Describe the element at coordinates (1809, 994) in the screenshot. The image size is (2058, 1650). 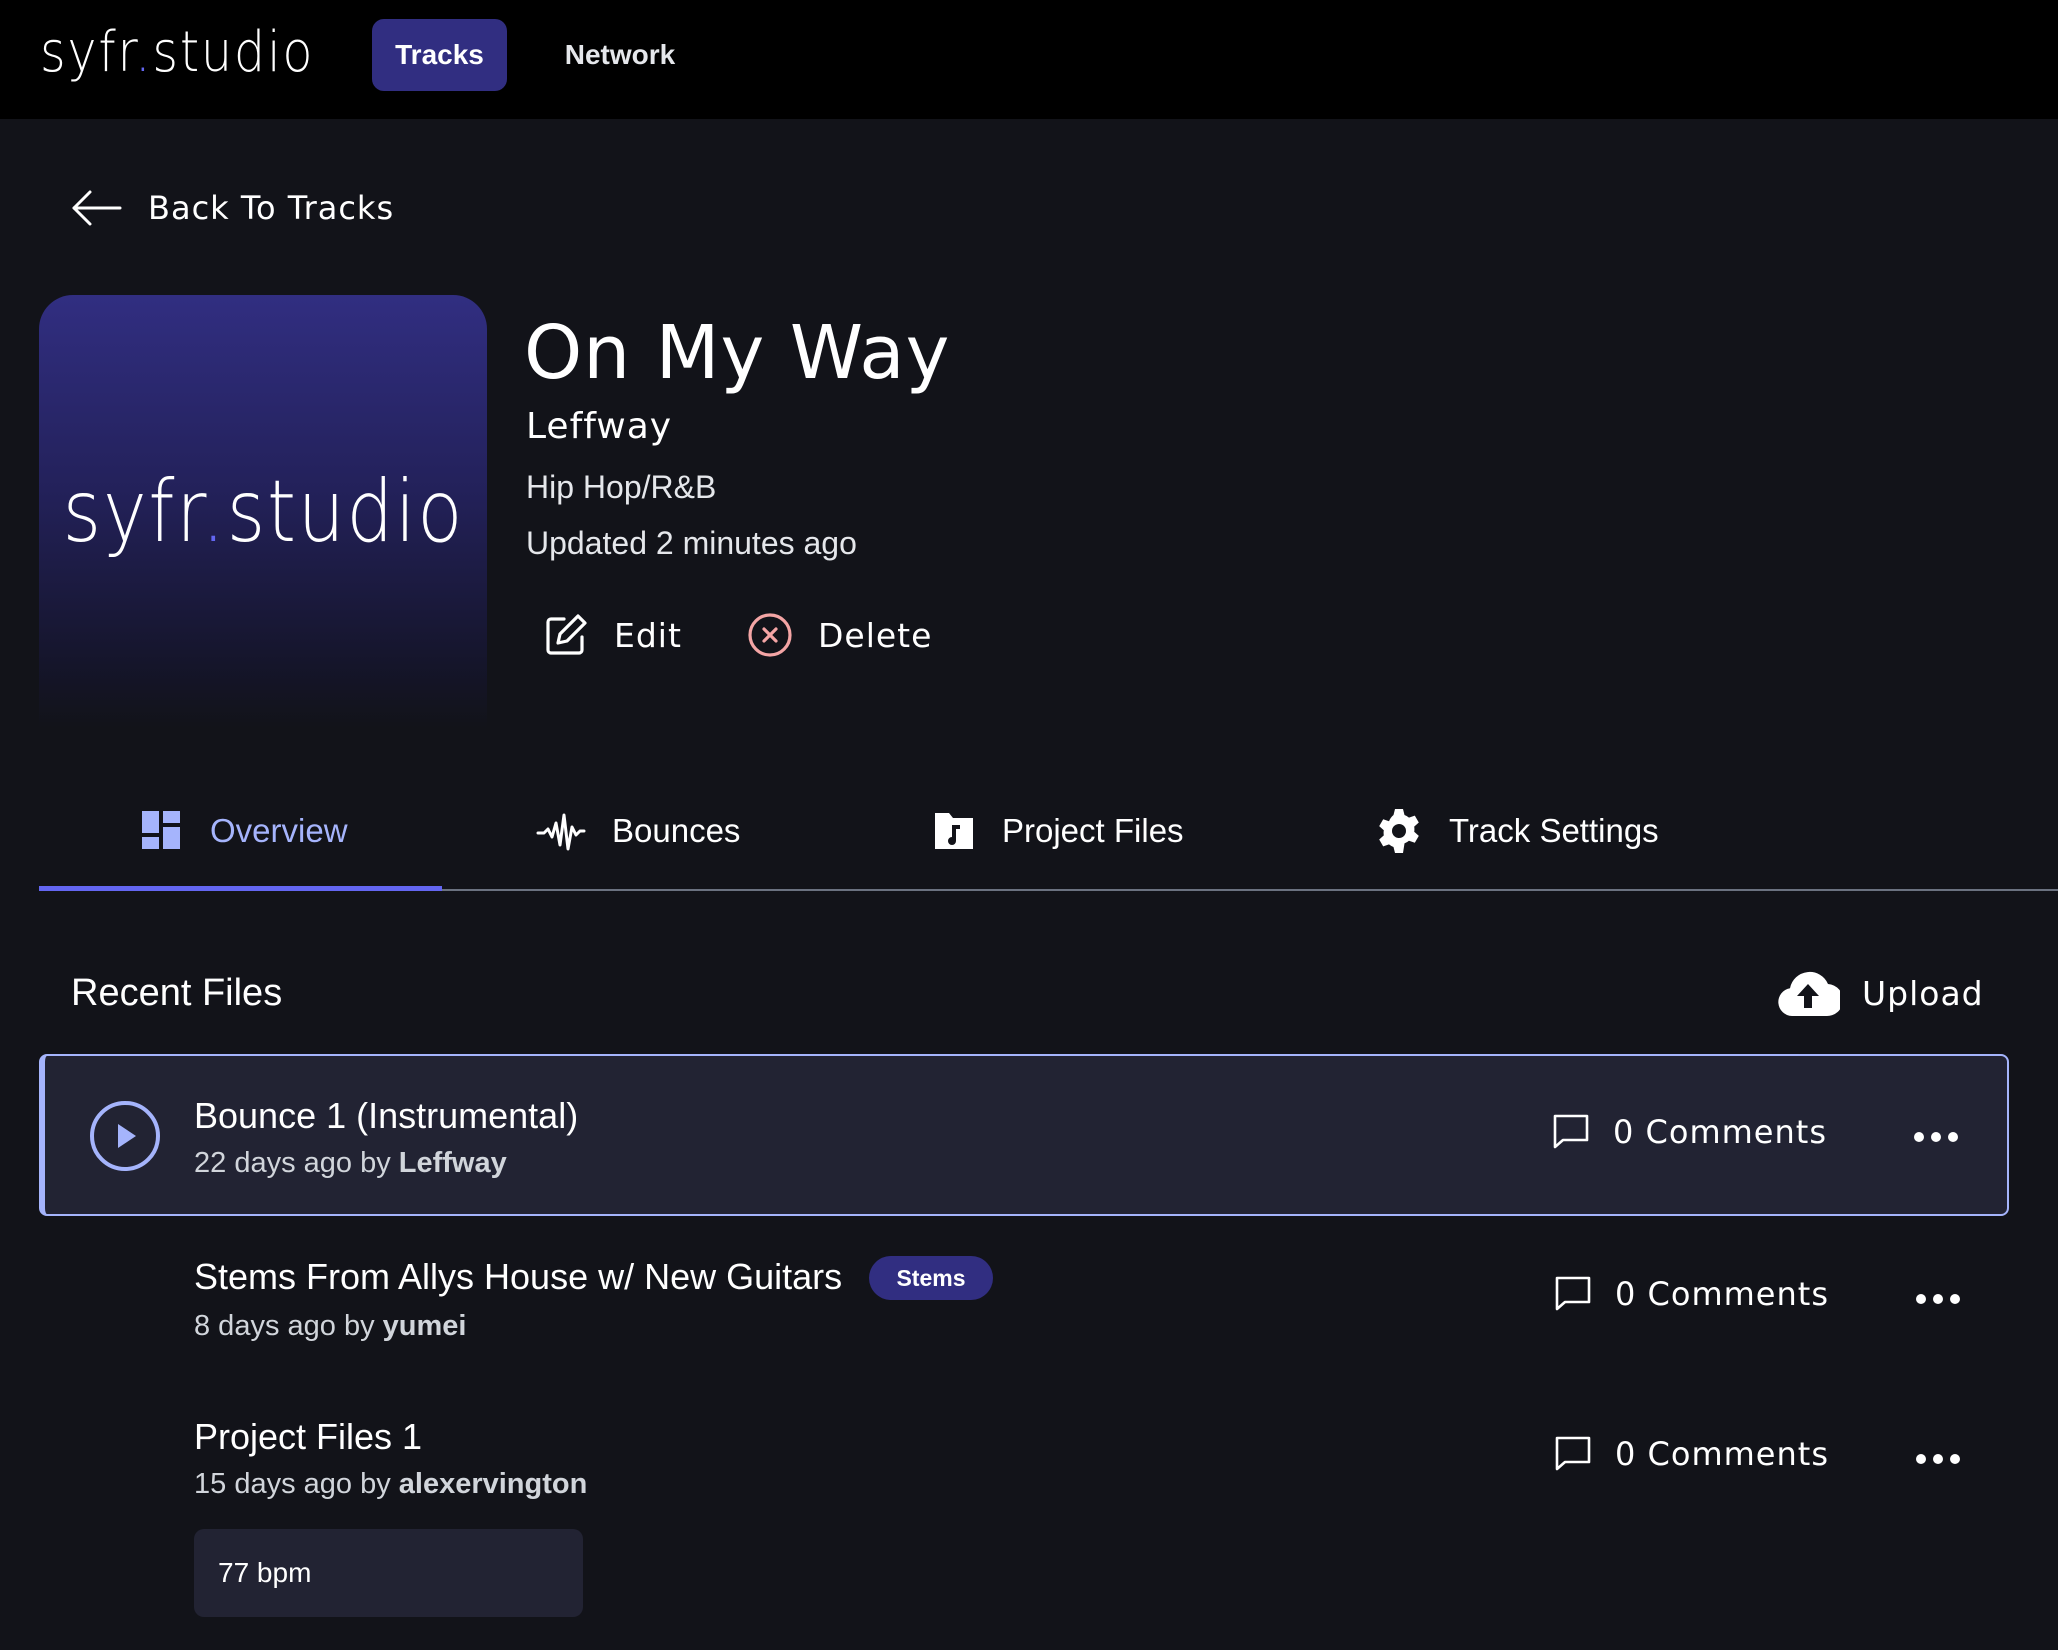
I see `cloud-upload-icon` at that location.